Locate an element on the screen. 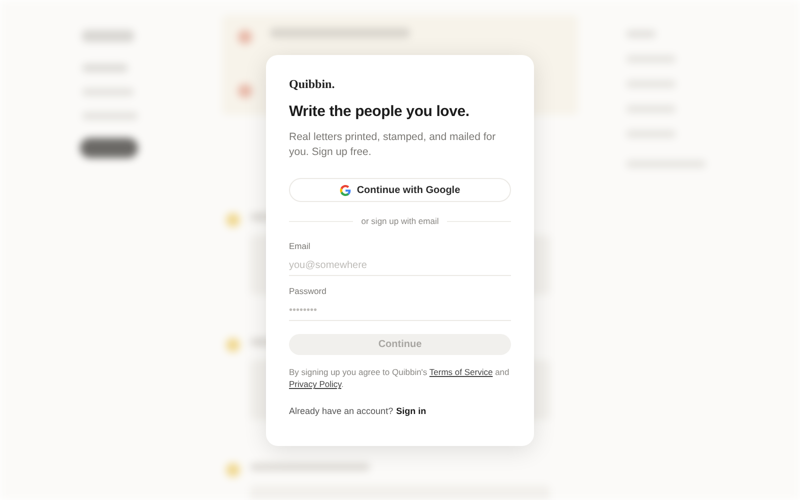  field-label: Password is located at coordinates (308, 291).